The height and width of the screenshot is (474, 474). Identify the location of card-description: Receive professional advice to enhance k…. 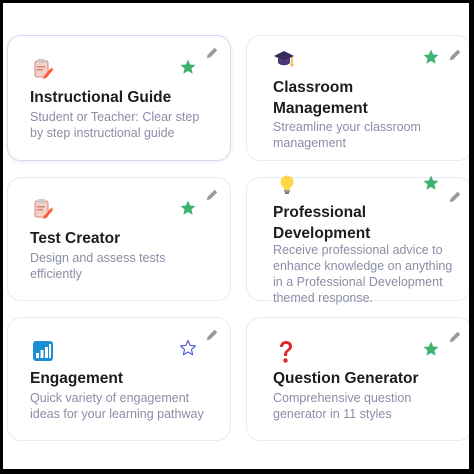
(363, 274).